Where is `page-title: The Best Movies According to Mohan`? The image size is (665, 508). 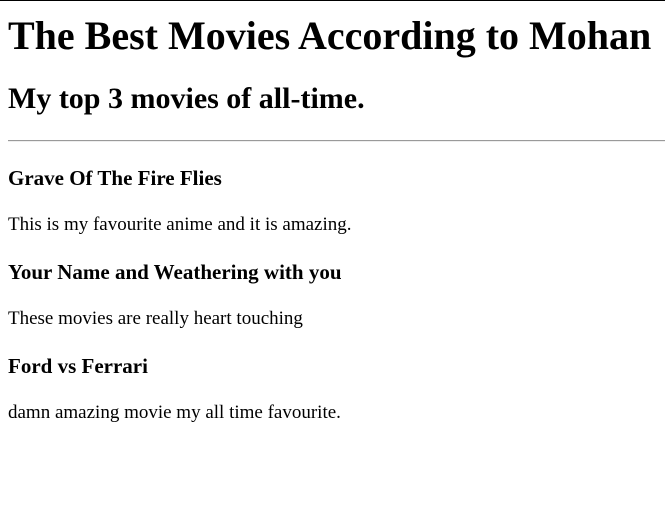 page-title: The Best Movies According to Mohan is located at coordinates (330, 35).